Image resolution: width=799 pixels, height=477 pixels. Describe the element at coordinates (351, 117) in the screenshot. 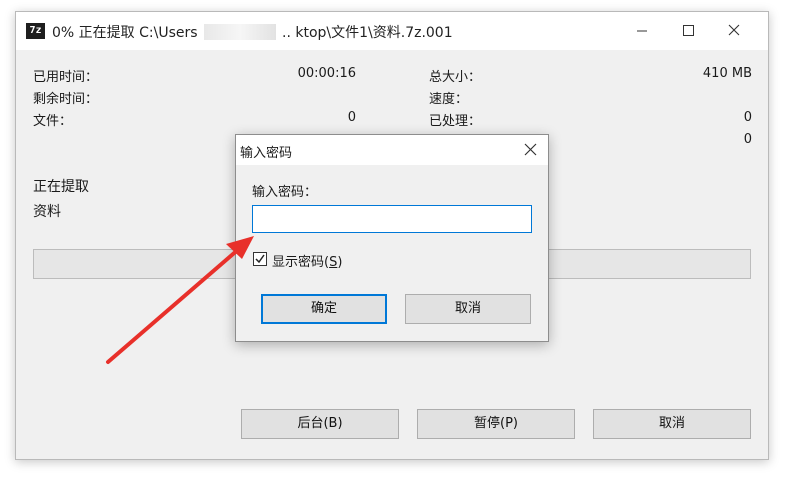

I see `files-value: 0` at that location.